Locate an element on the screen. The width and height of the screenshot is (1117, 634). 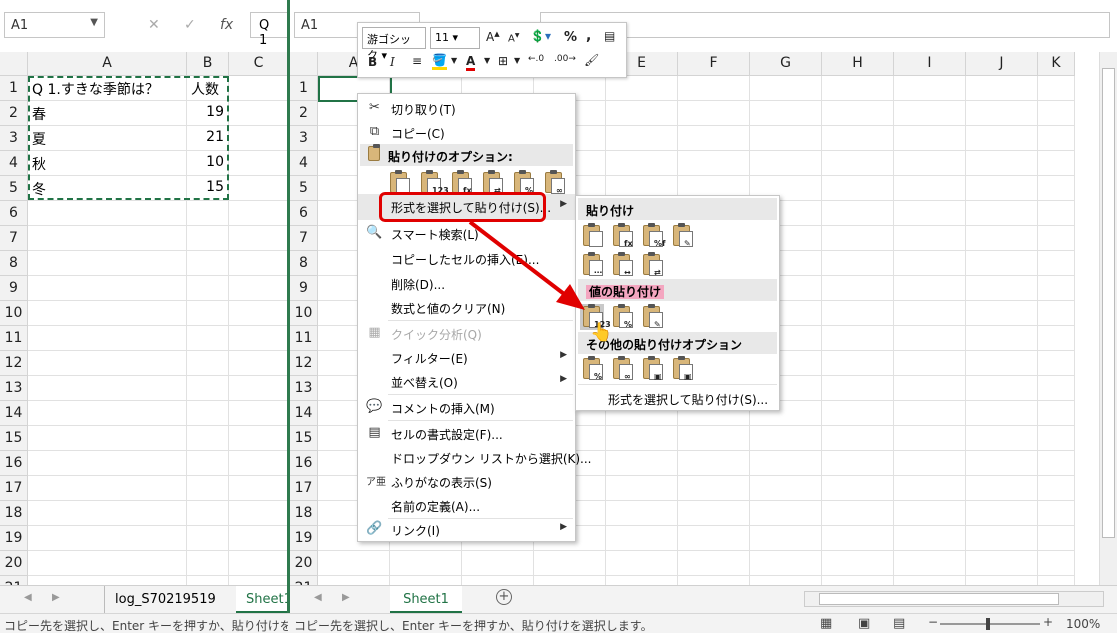
bold-button: B is located at coordinates (372, 62).